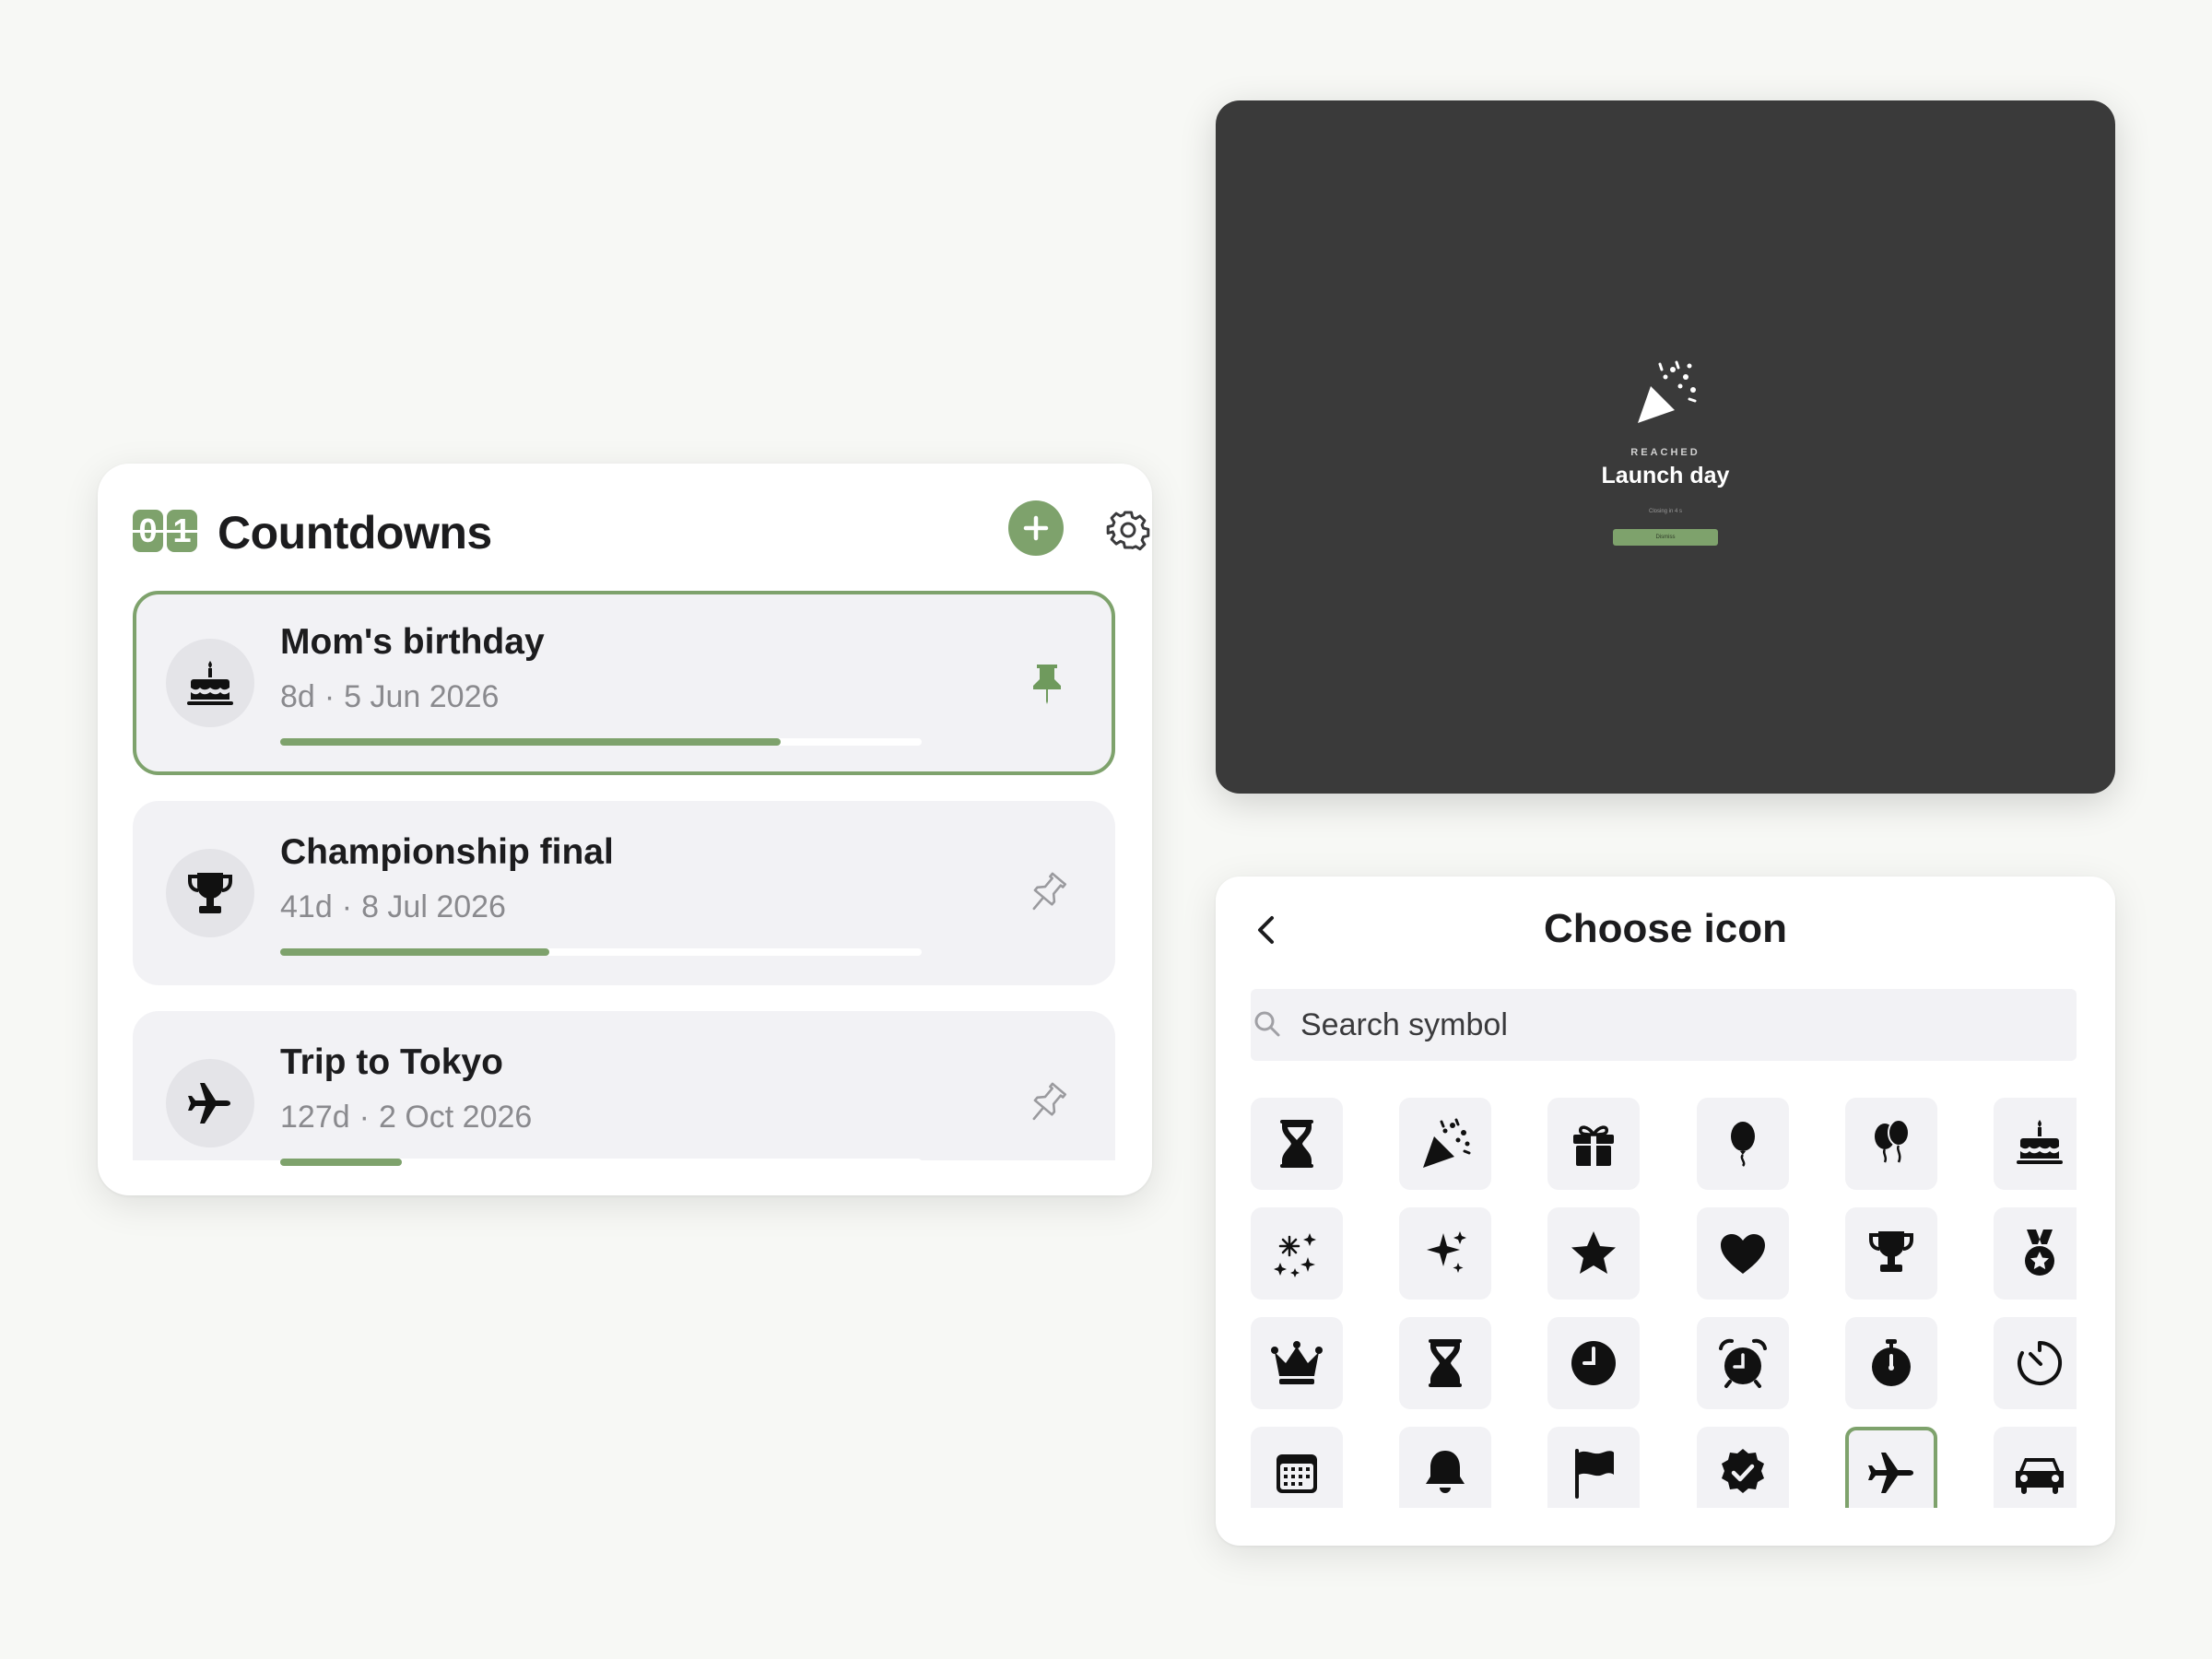  I want to click on icon-tile-party-popper, so click(1445, 1144).